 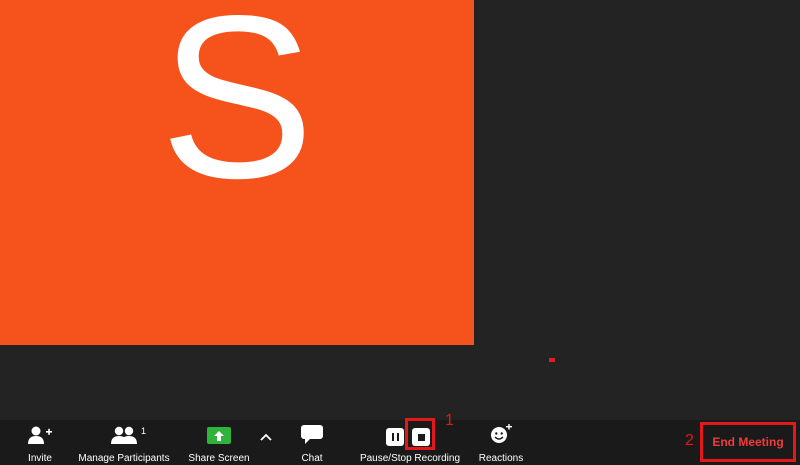 I want to click on pause-stop-recording-label: Pause/Stop Recording, so click(x=410, y=458).